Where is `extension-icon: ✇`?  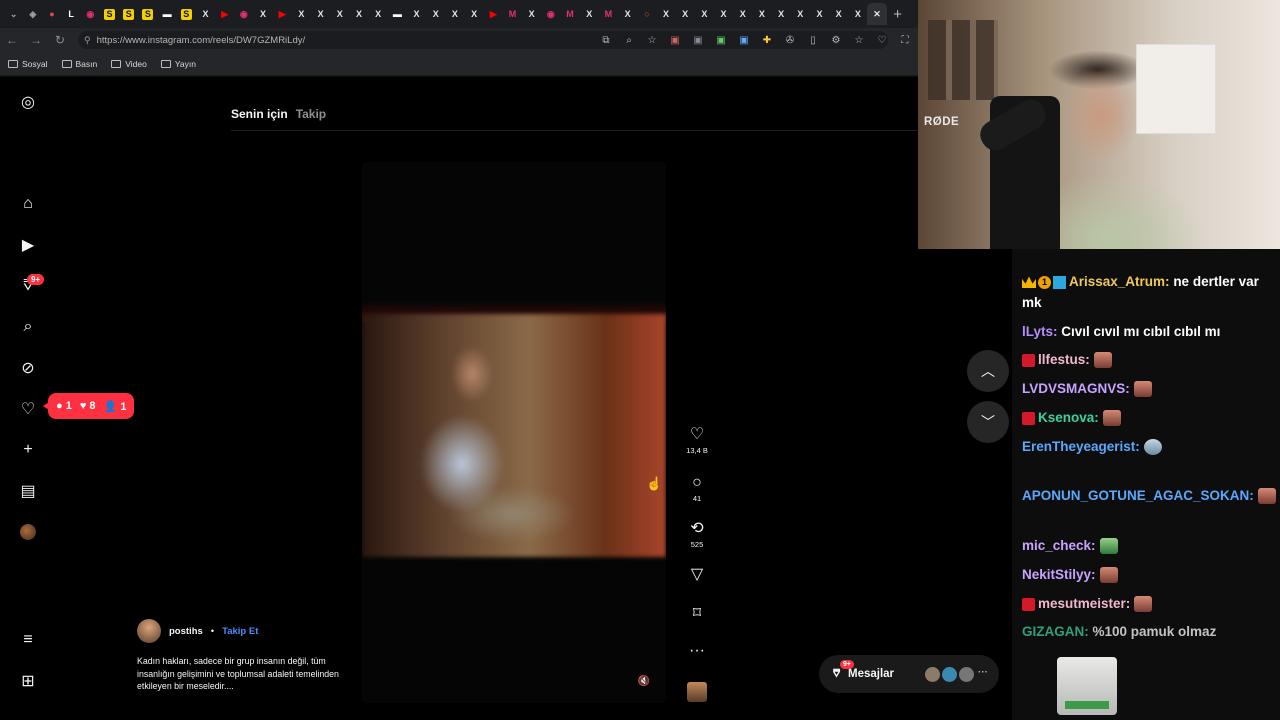
extension-icon: ✇ is located at coordinates (790, 40).